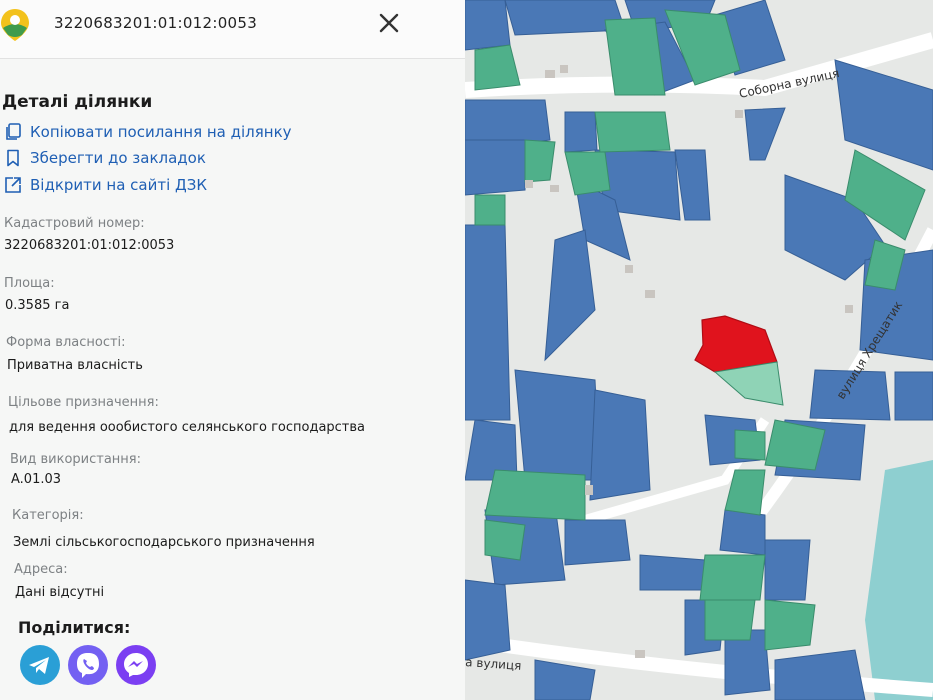 Image resolution: width=933 pixels, height=700 pixels. Describe the element at coordinates (156, 23) in the screenshot. I see `cadastral-number-title: 3220683201:01:012:0053` at that location.